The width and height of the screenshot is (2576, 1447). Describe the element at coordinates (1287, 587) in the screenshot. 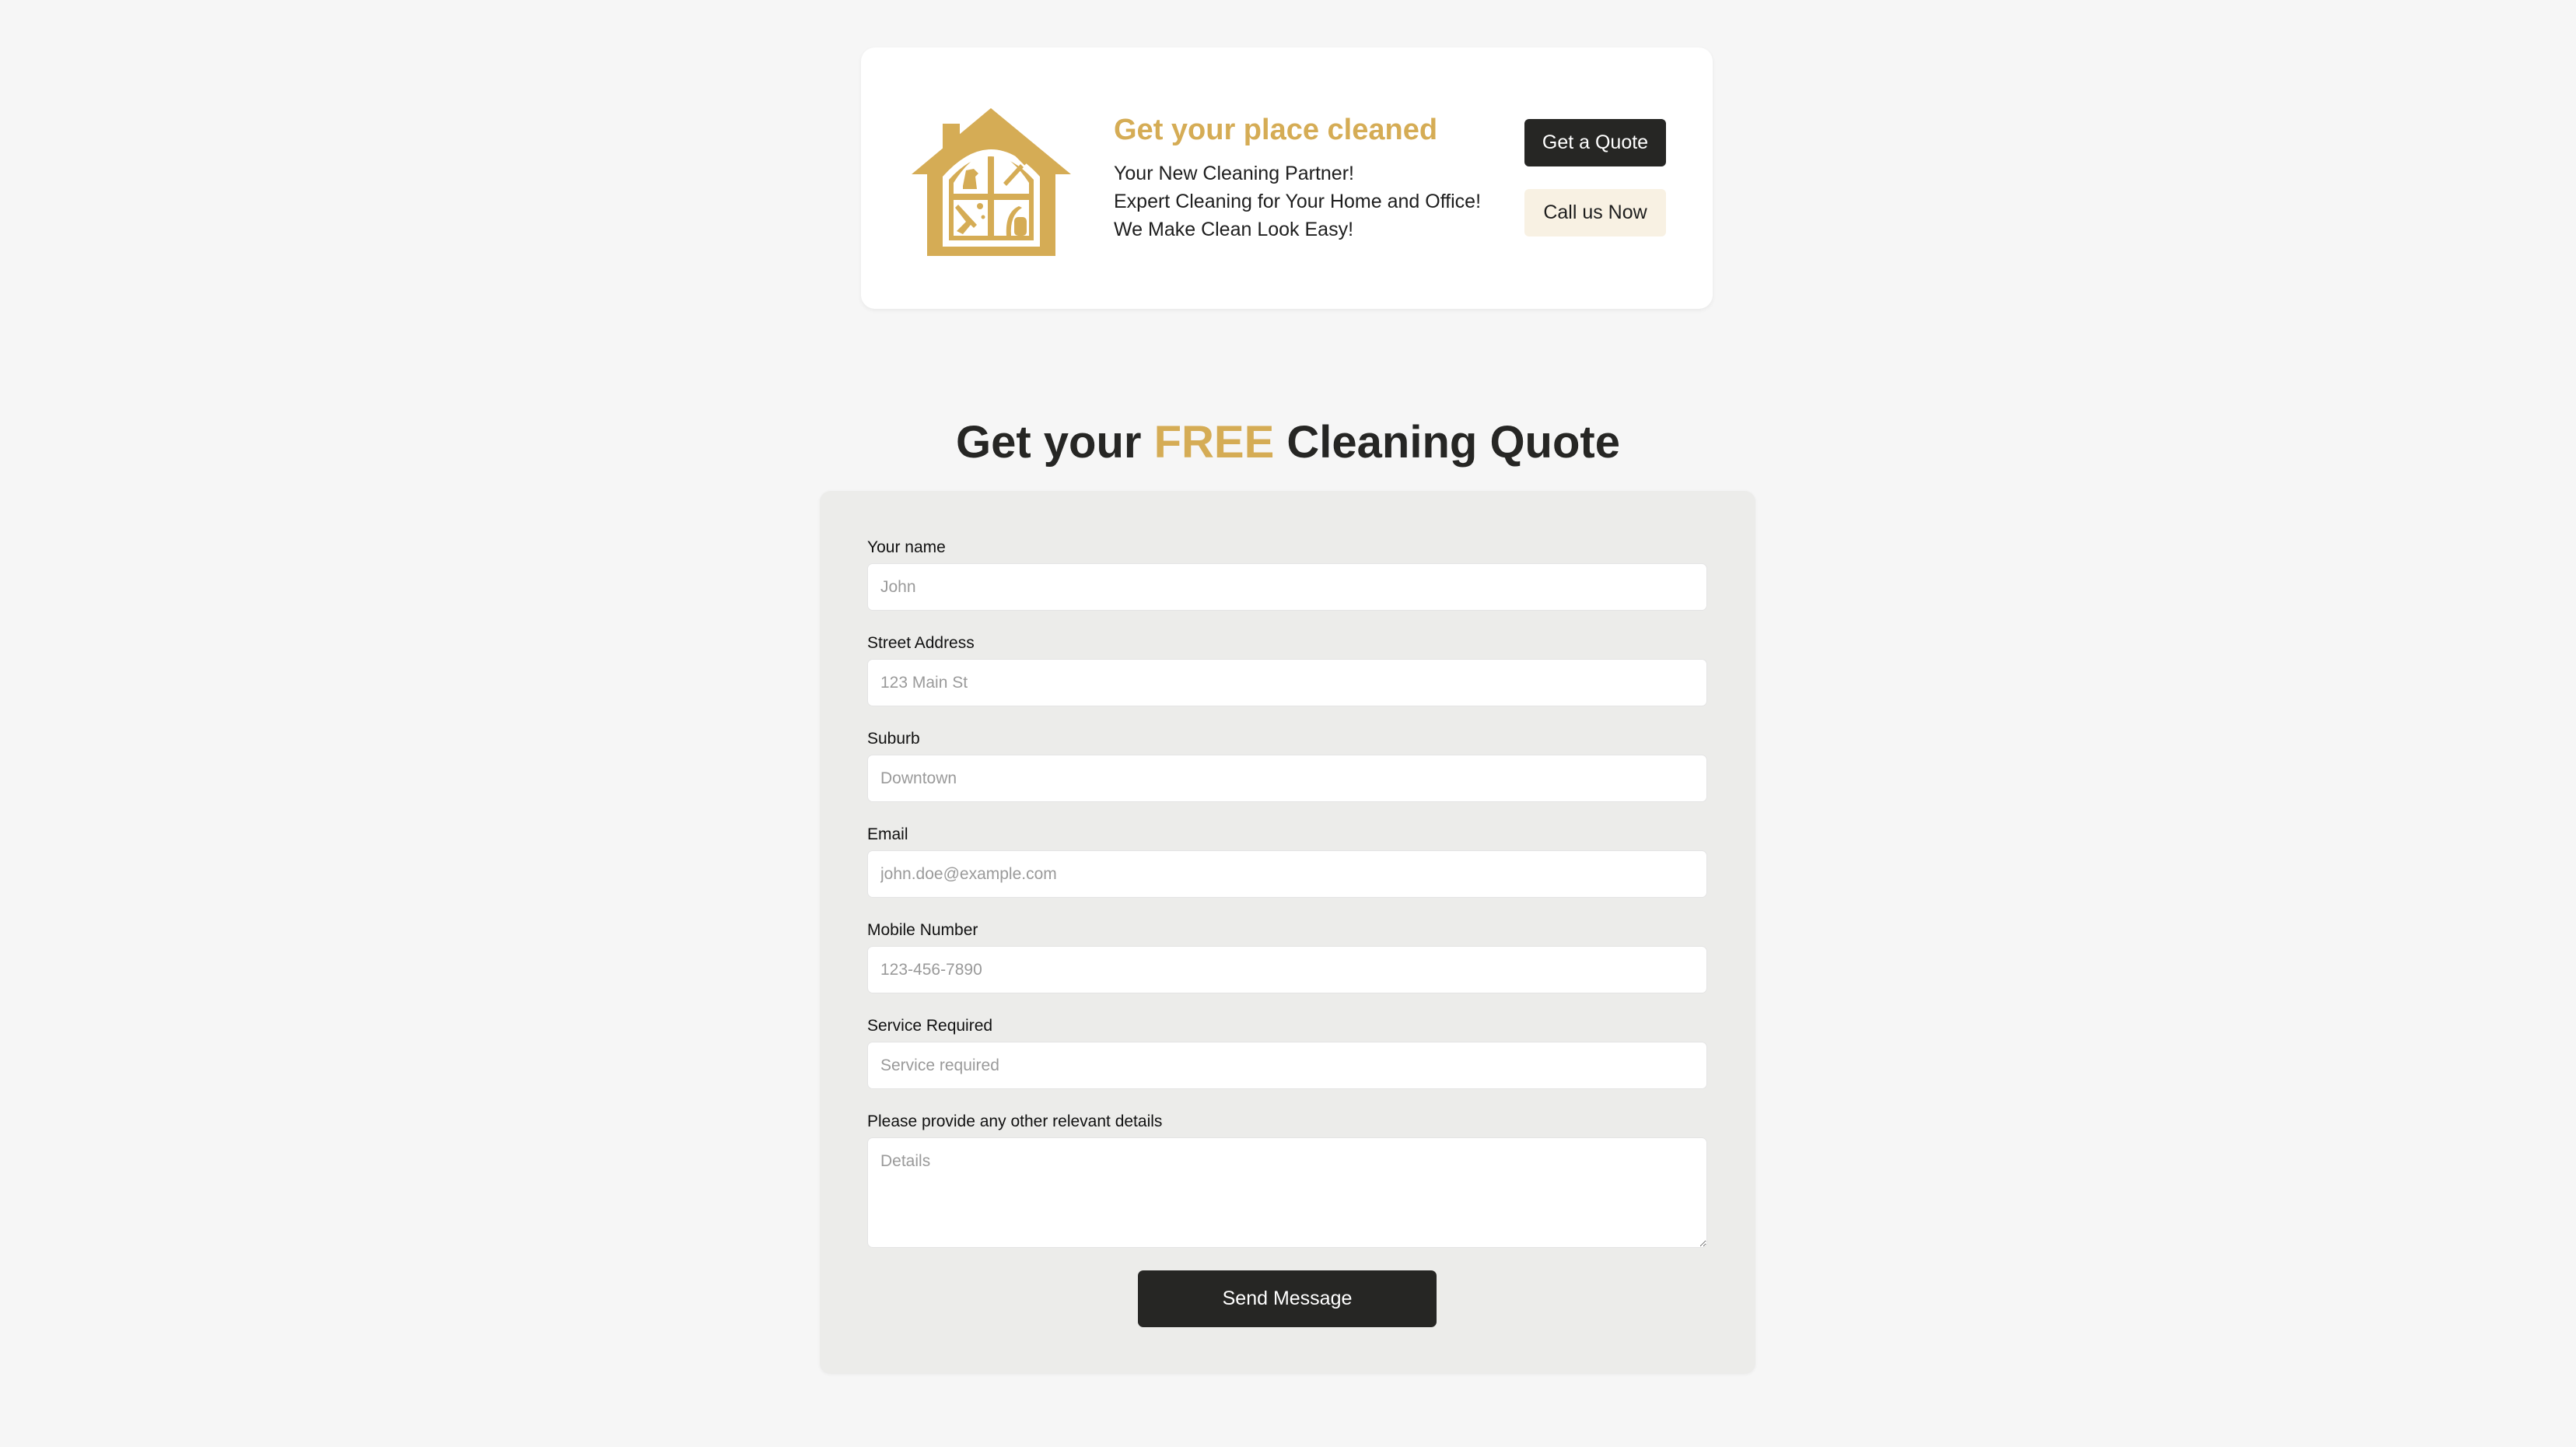

I see `name-input` at that location.